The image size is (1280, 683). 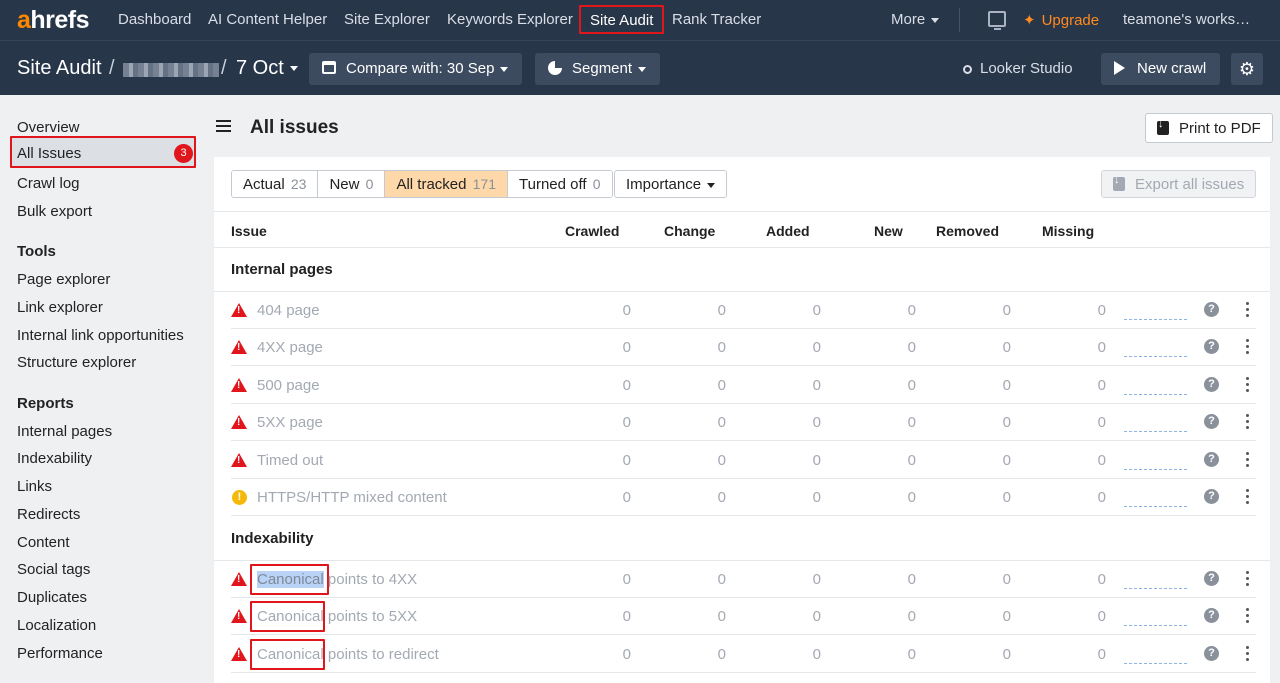 I want to click on issue-name: Timed out, so click(x=290, y=460).